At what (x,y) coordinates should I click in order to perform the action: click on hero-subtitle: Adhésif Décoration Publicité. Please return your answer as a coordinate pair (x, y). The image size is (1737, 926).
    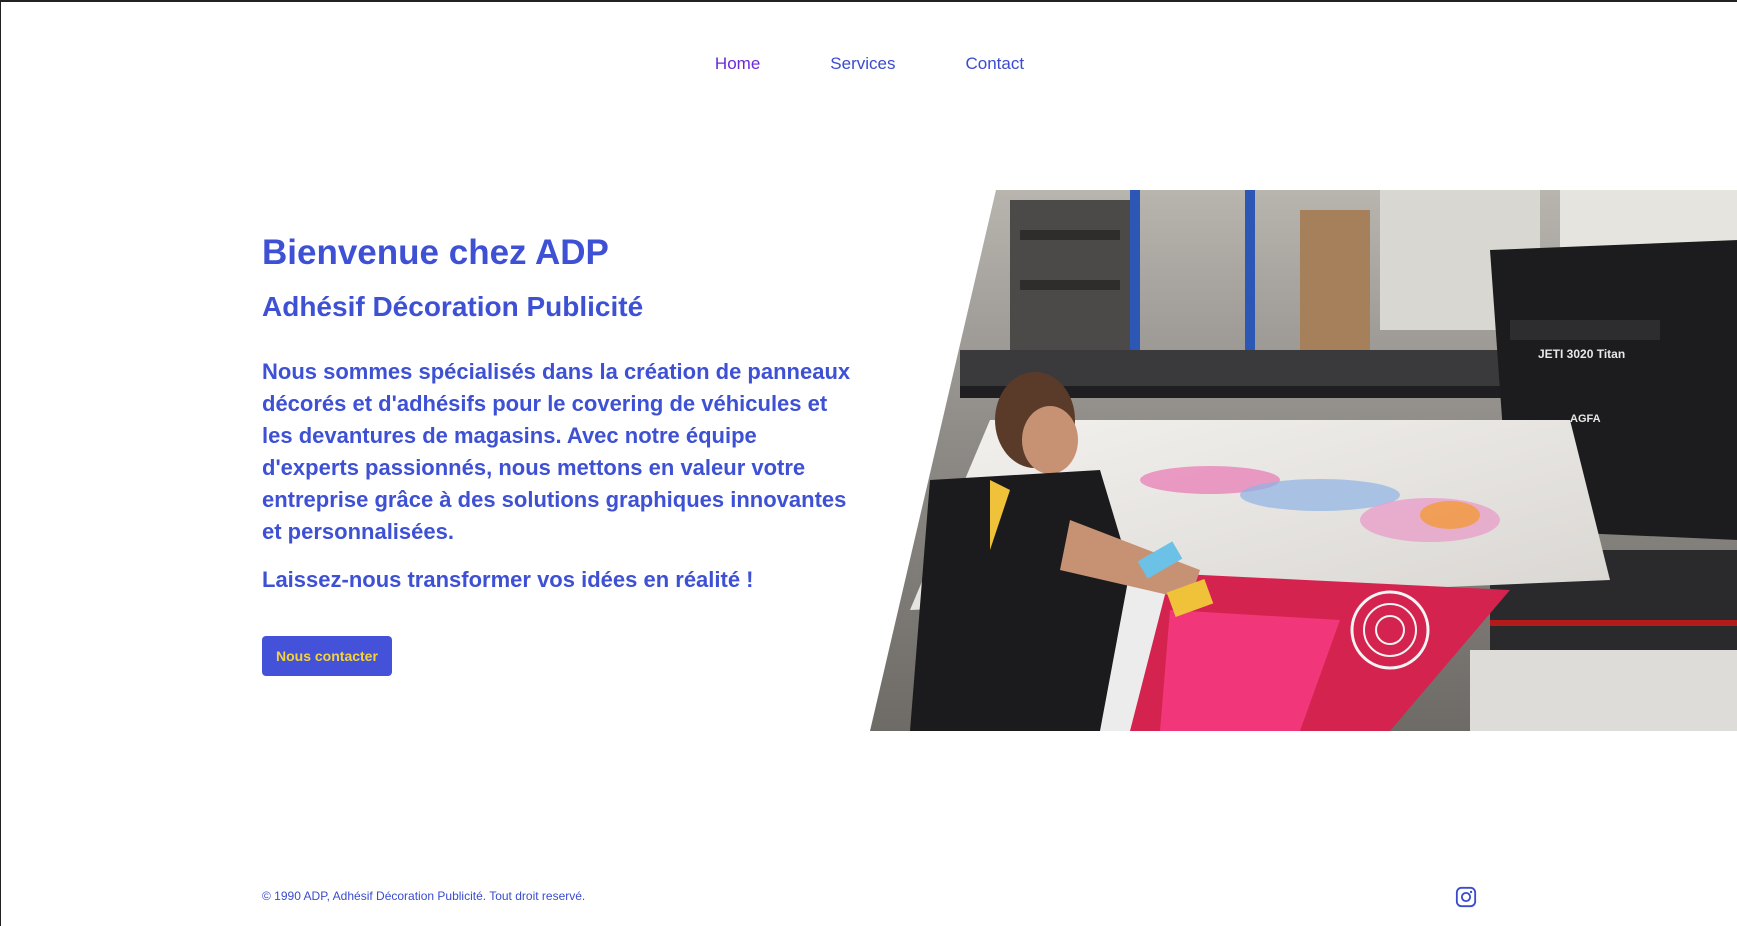
    Looking at the image, I should click on (453, 306).